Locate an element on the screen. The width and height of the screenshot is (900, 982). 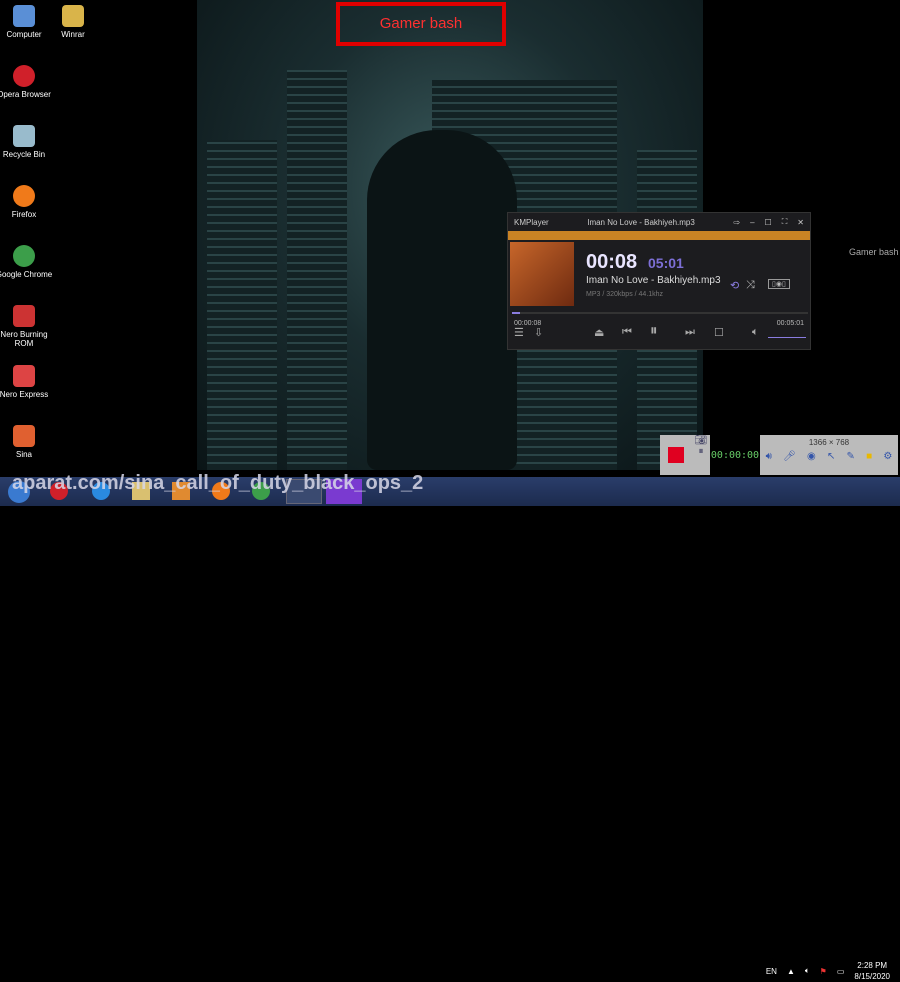
time: 2:28 PM is located at coordinates (872, 965).